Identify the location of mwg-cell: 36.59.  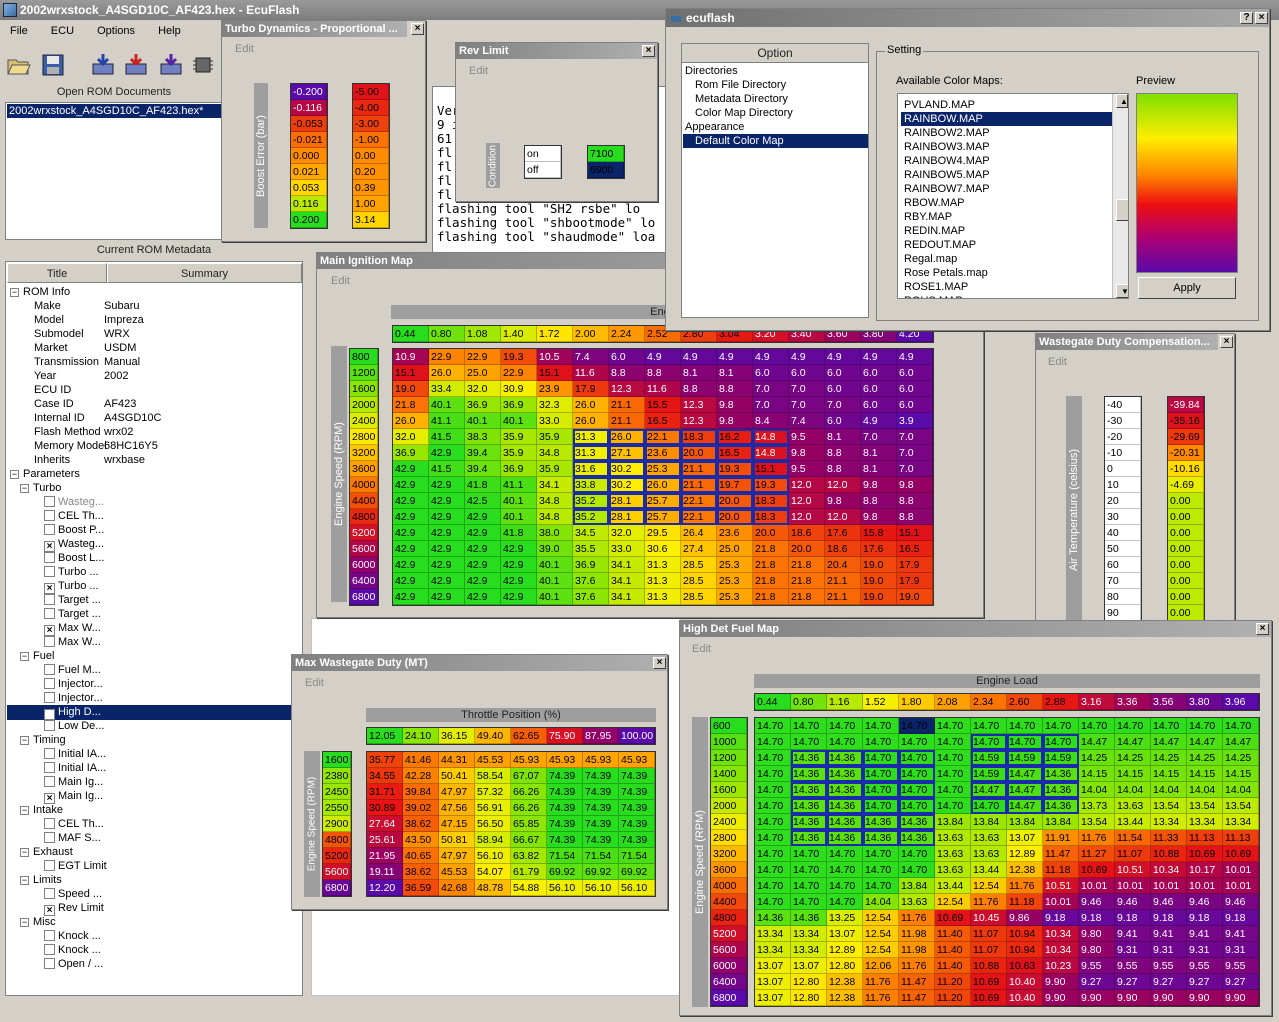
(421, 888).